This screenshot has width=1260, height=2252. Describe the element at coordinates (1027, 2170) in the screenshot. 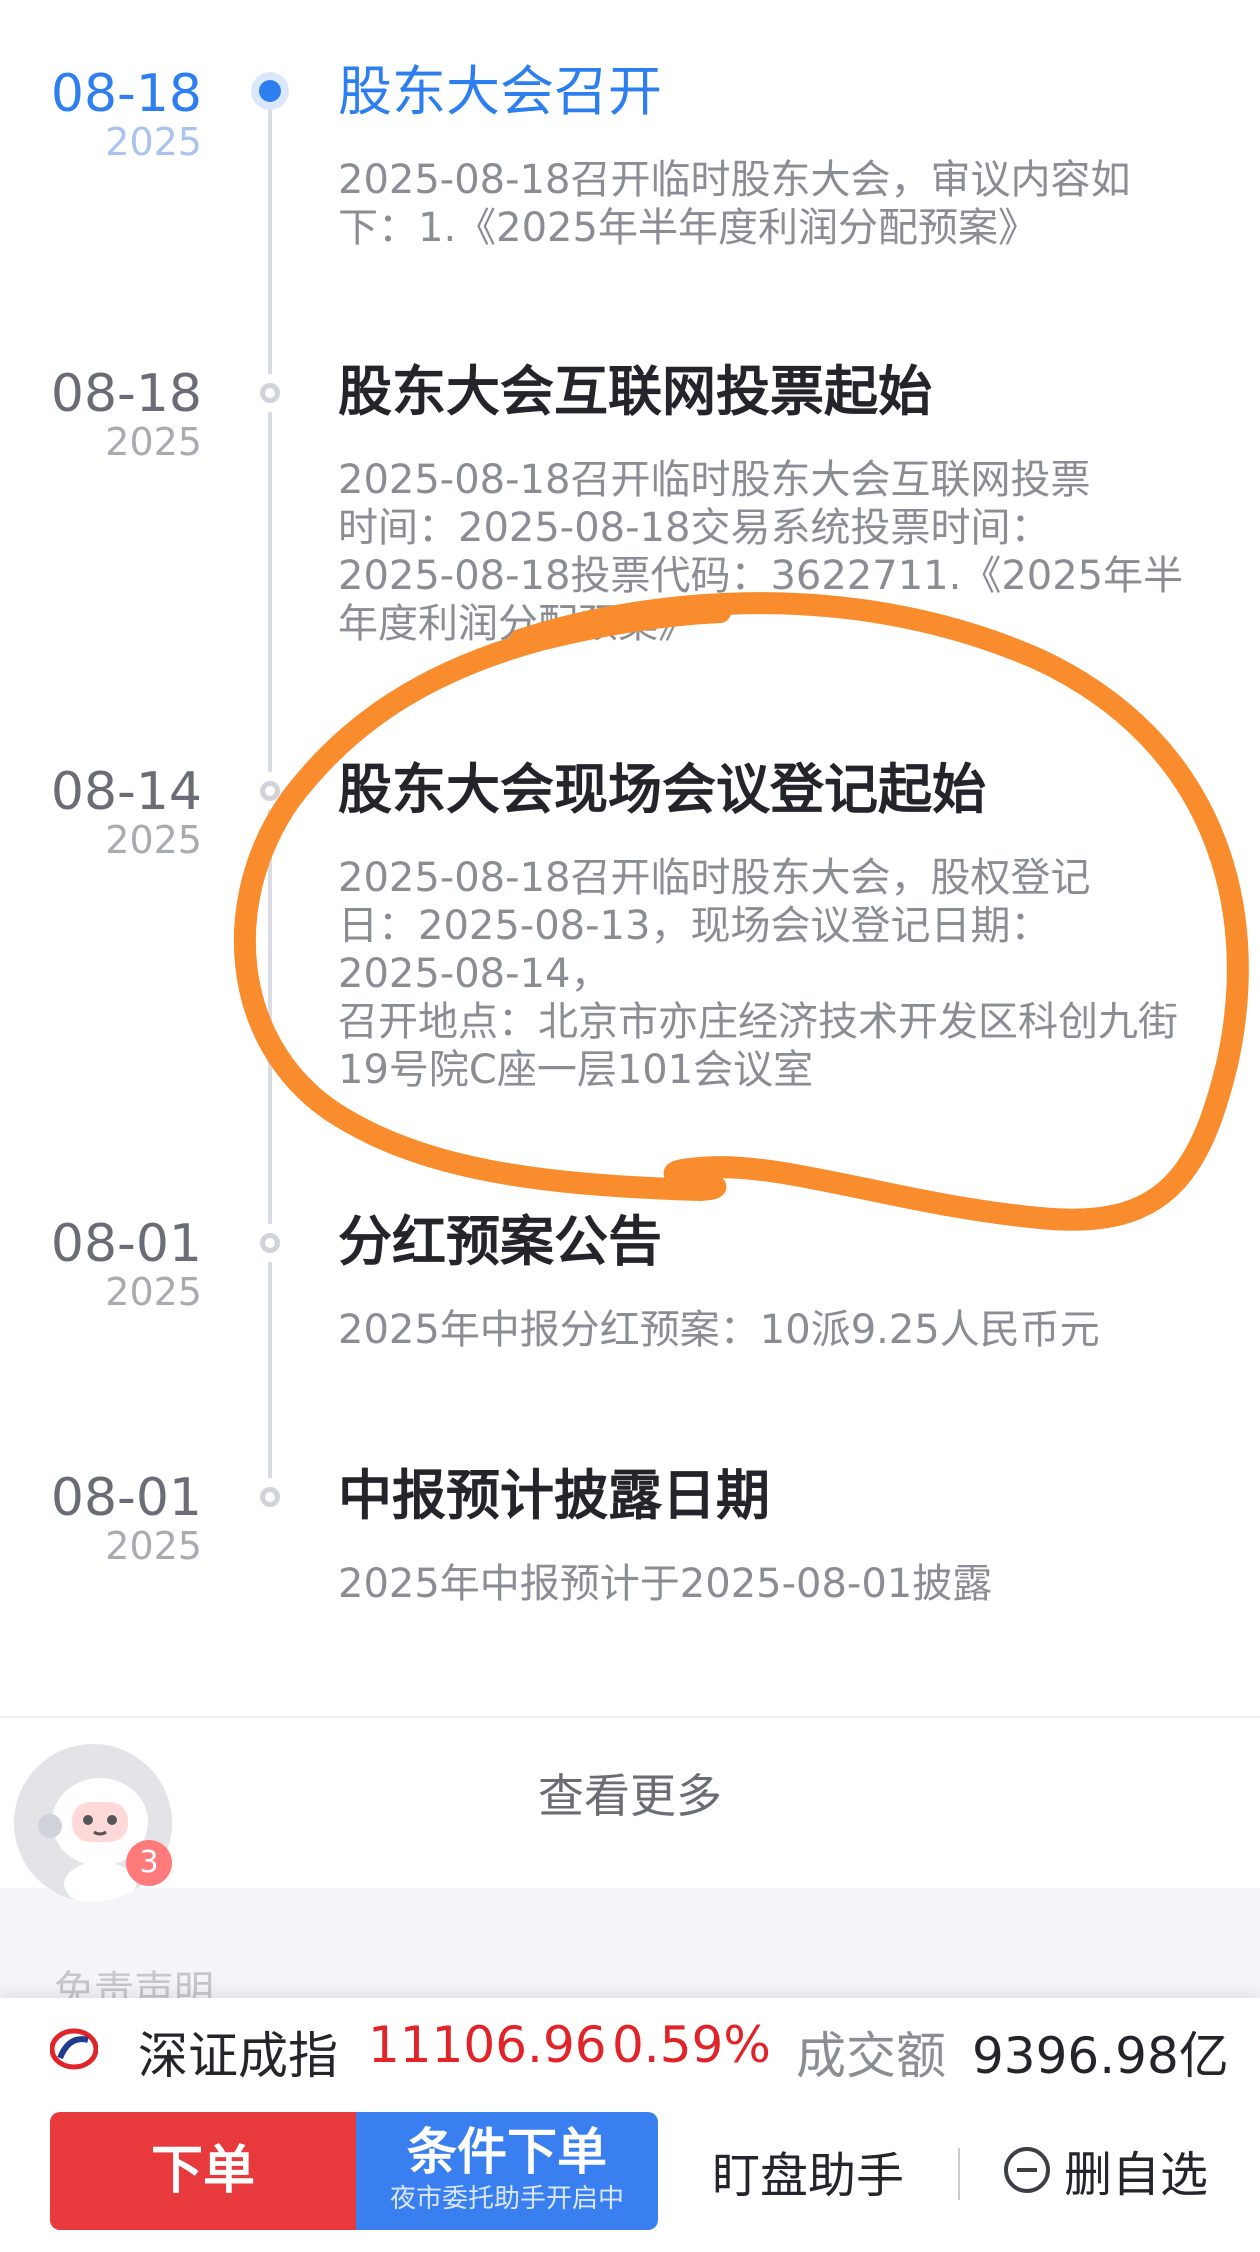

I see `minus-circle-icon` at that location.